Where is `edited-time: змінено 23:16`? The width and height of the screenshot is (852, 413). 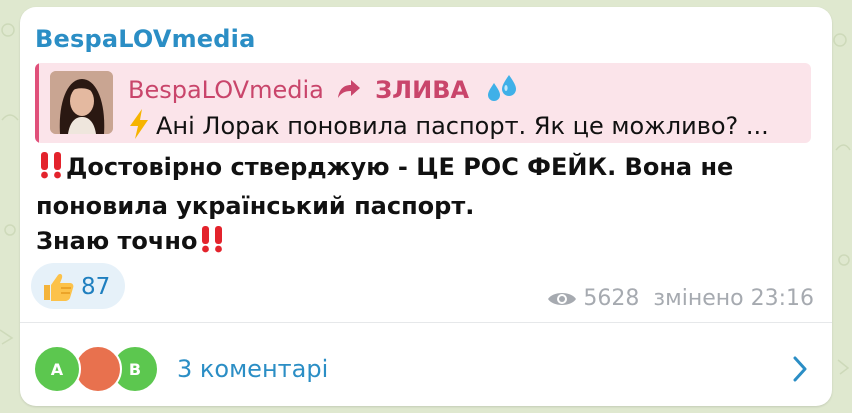
edited-time: змінено 23:16 is located at coordinates (733, 298).